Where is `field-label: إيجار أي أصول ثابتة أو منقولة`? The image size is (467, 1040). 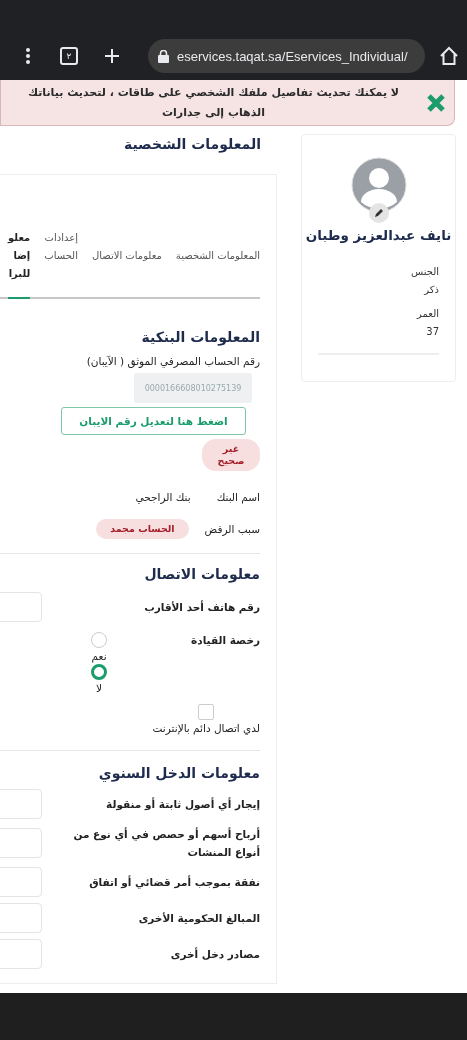
field-label: إيجار أي أصول ثابتة أو منقولة is located at coordinates (183, 804).